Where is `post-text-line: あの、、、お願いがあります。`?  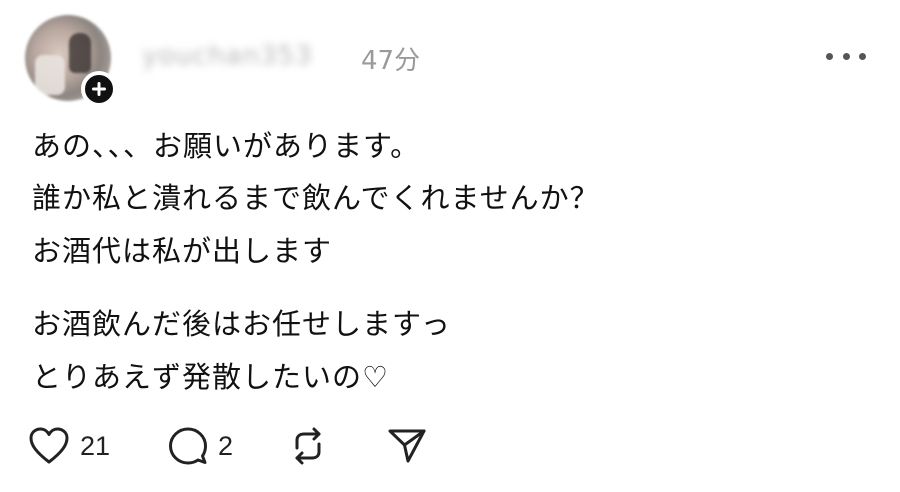
post-text-line: あの、、、お願いがあります。 is located at coordinates (226, 146).